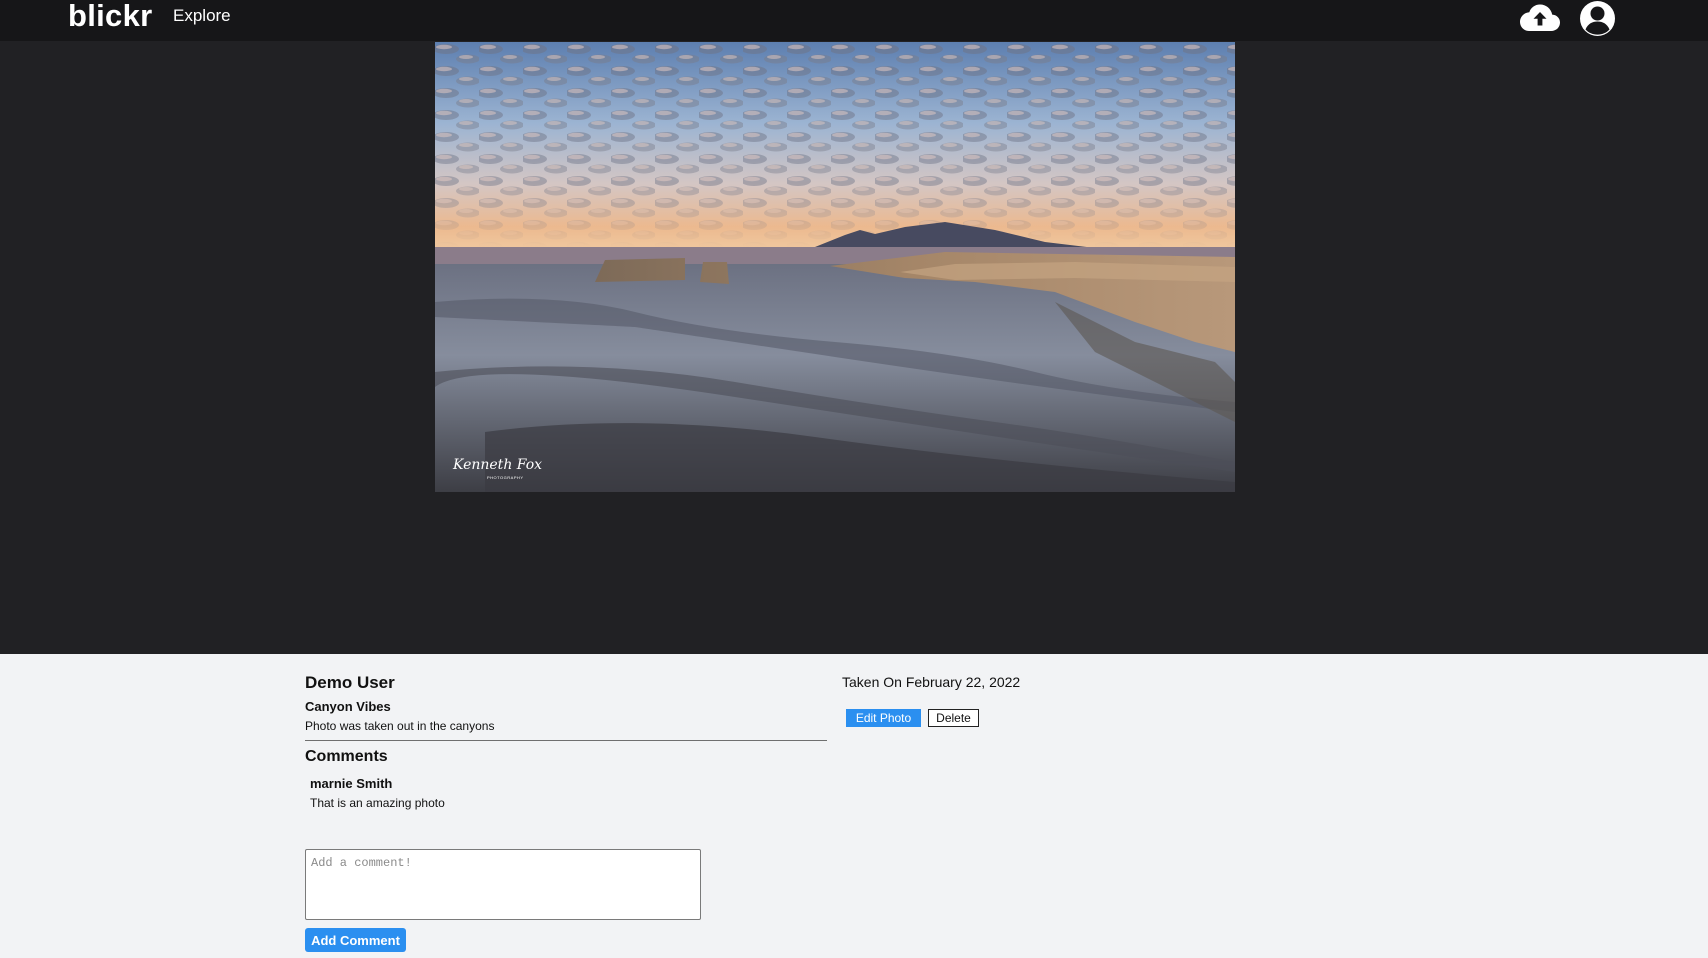  What do you see at coordinates (348, 706) in the screenshot?
I see `photo-title: Canyon Vibes` at bounding box center [348, 706].